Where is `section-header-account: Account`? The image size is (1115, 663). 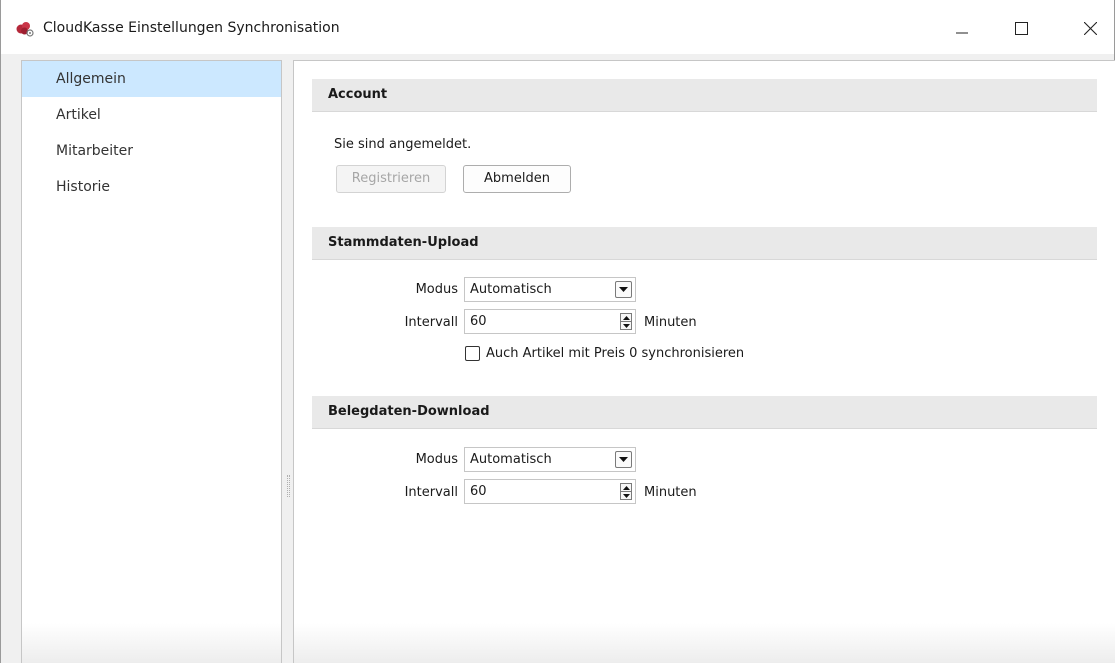
section-header-account: Account is located at coordinates (704, 95).